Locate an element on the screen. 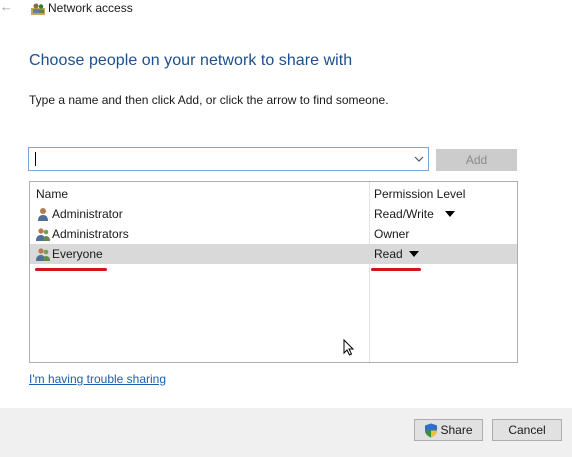  window-title: Network access is located at coordinates (90, 8).